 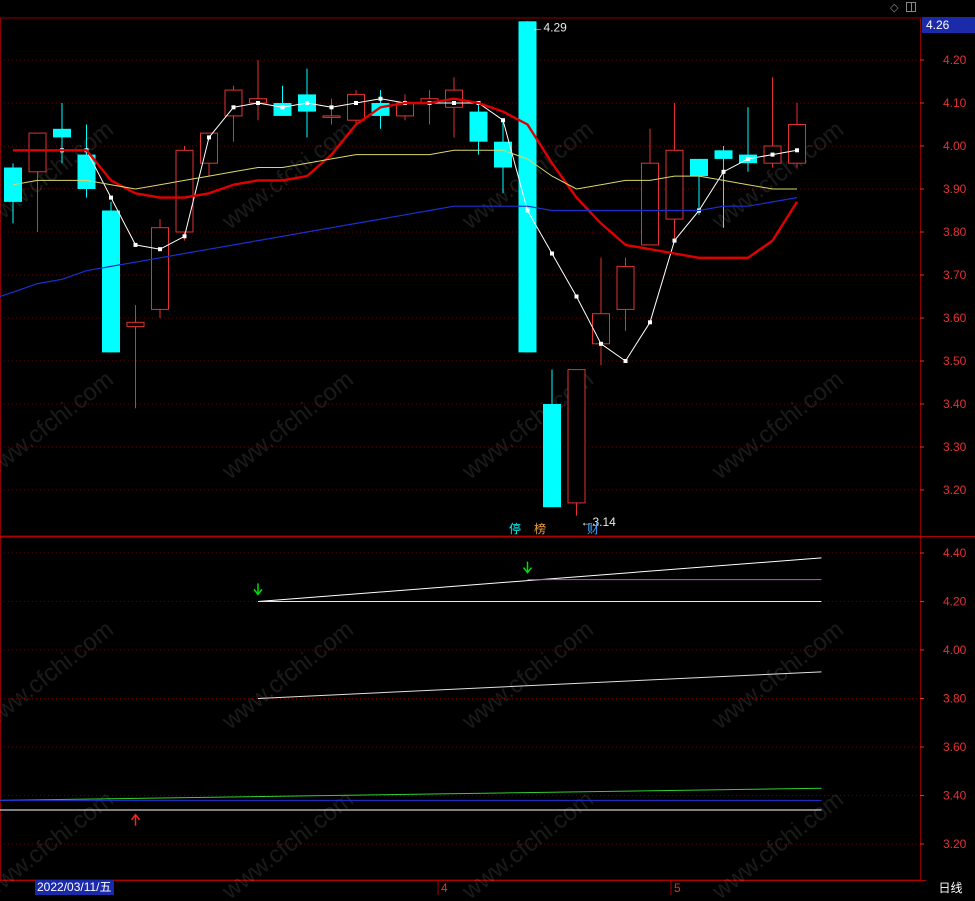 I want to click on sub-tick-label: 3.60, so click(x=955, y=747).